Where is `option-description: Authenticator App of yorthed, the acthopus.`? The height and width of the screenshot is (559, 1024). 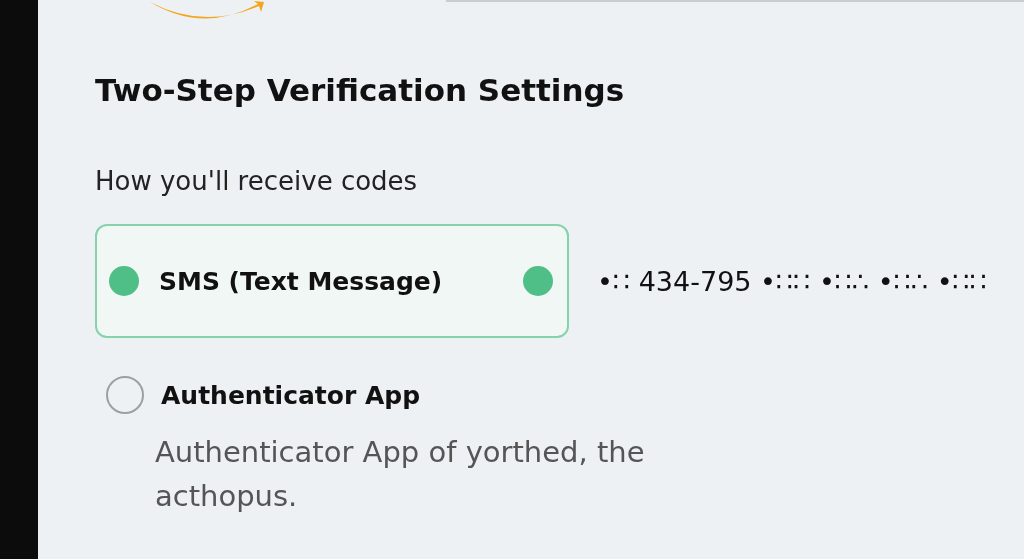
option-description: Authenticator App of yorthed, the acthopus. is located at coordinates (400, 474).